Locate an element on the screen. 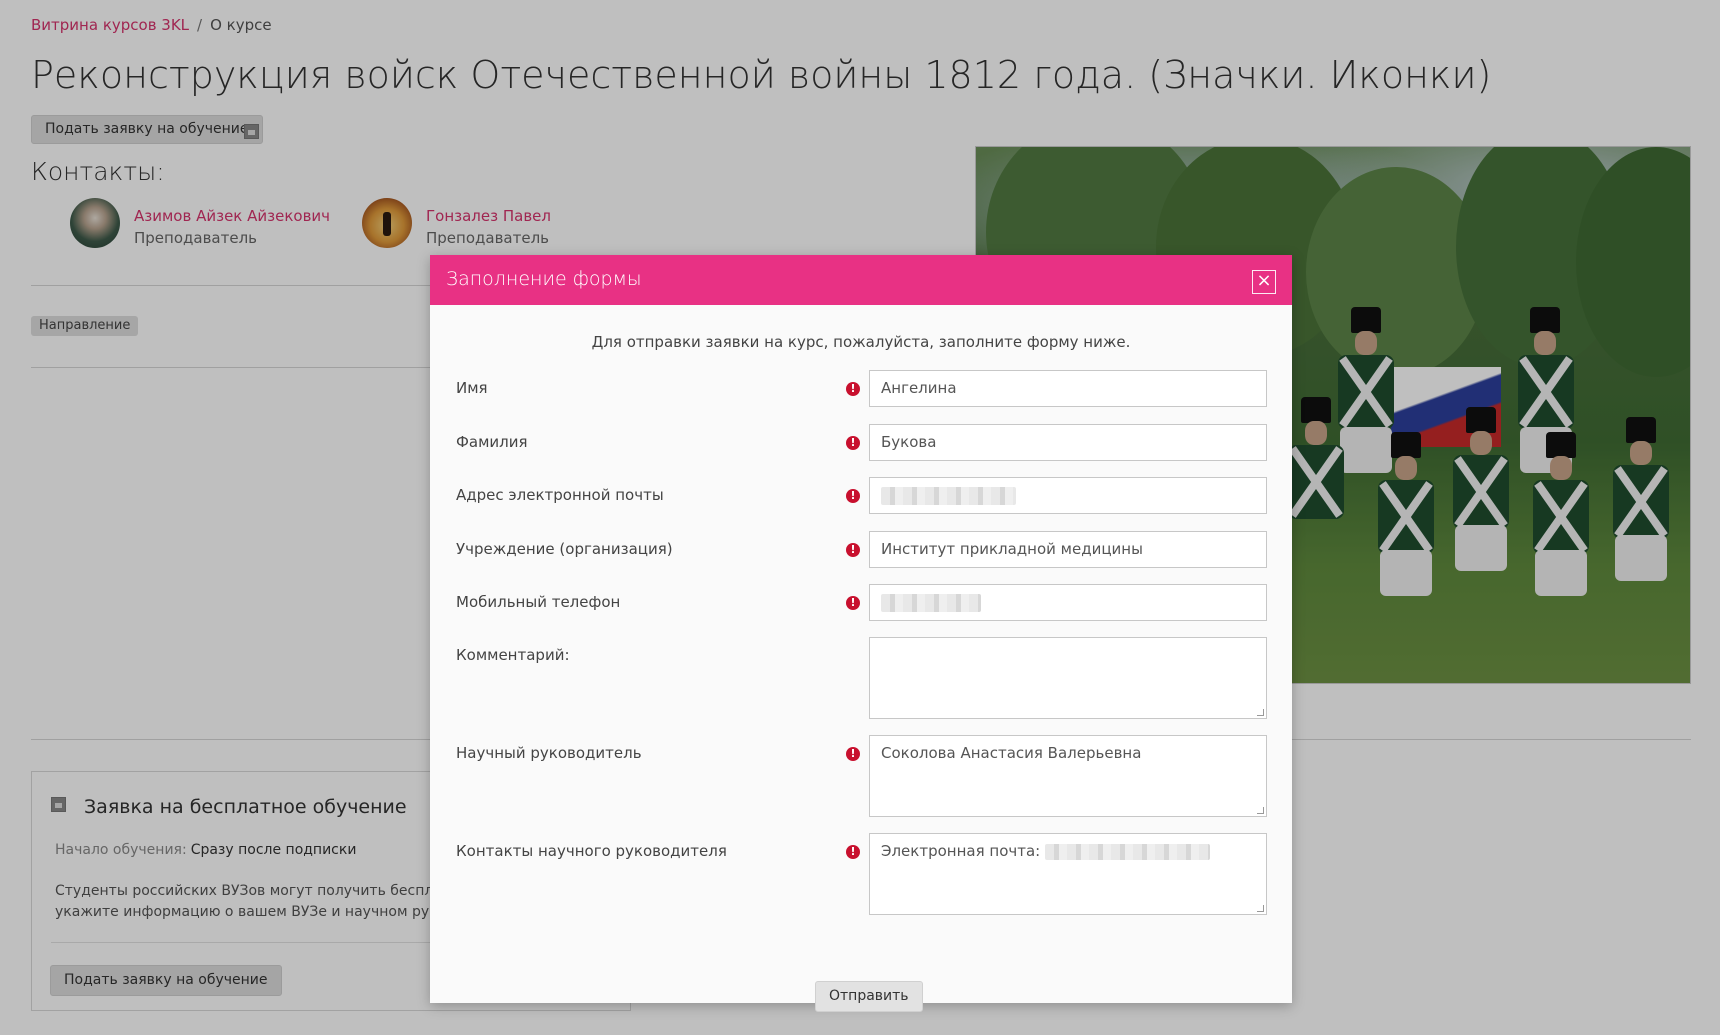  organization-input: Институт прикладной медицины is located at coordinates (1068, 549).